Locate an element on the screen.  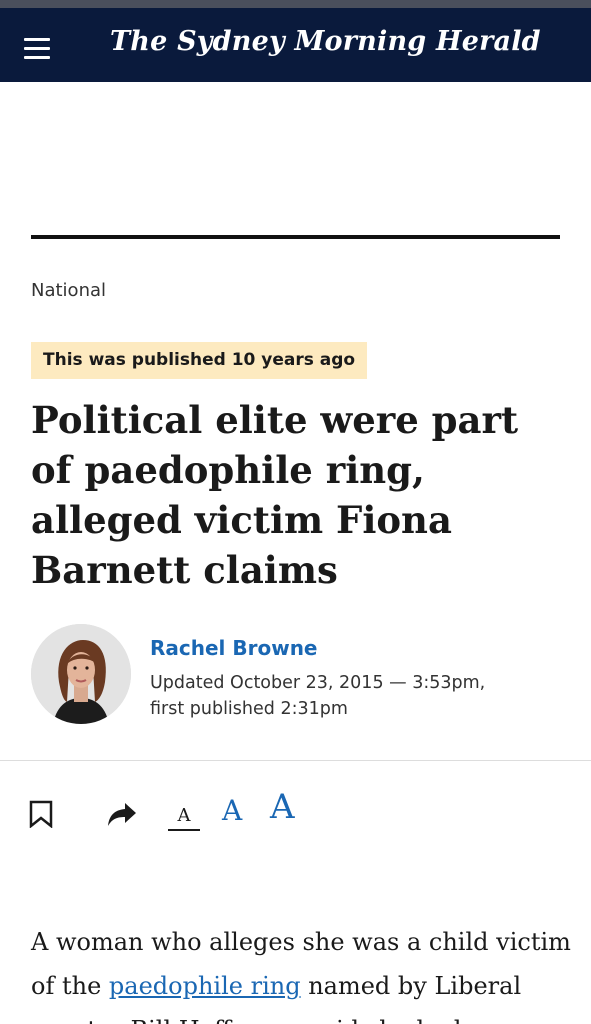
paedophile-ring-link: paedophile ring is located at coordinates (205, 986).